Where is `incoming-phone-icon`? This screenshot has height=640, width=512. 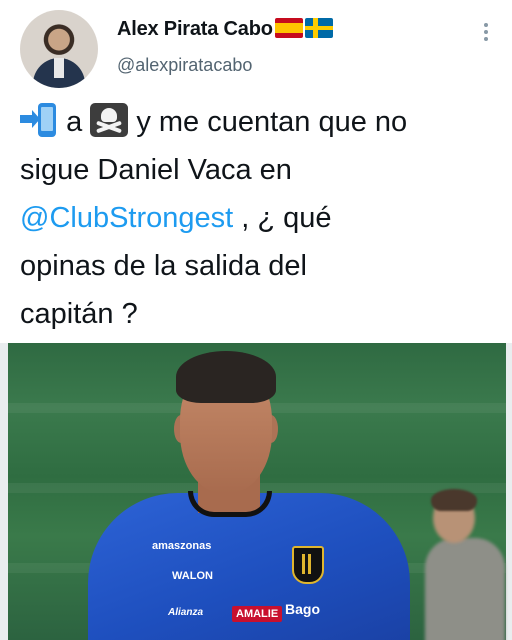
incoming-phone-icon is located at coordinates (39, 120).